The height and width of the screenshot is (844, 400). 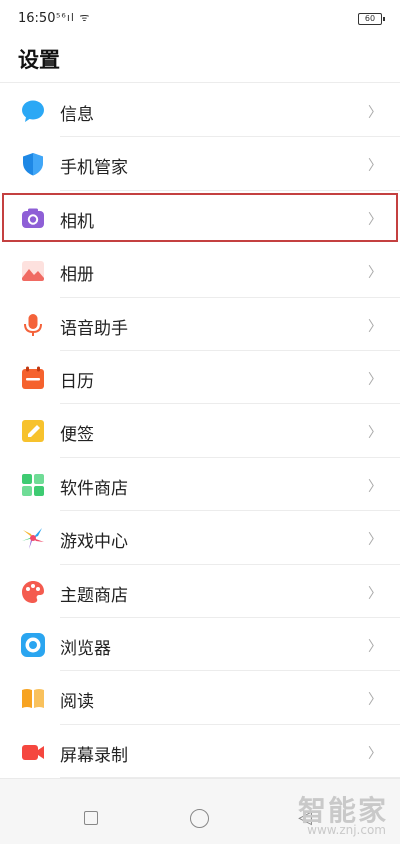 I want to click on navigation-bar: ◁ 智能家 www.znj.com, so click(x=200, y=811).